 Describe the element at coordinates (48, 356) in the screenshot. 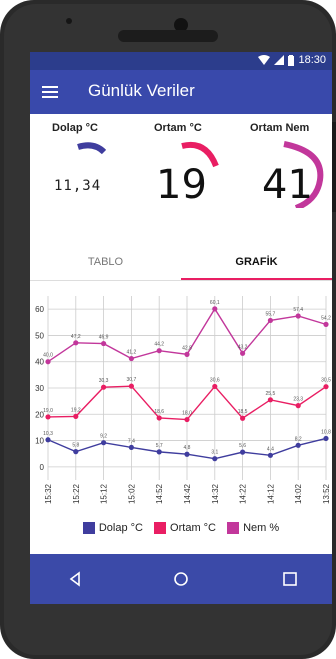

I see `data-label: 40,0` at that location.